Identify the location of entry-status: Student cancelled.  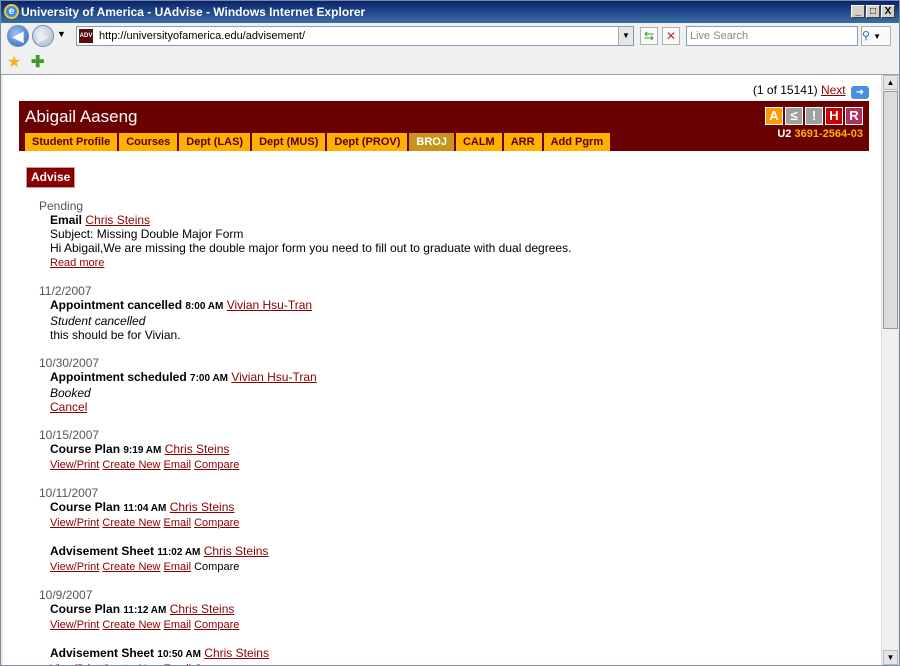
(98, 321).